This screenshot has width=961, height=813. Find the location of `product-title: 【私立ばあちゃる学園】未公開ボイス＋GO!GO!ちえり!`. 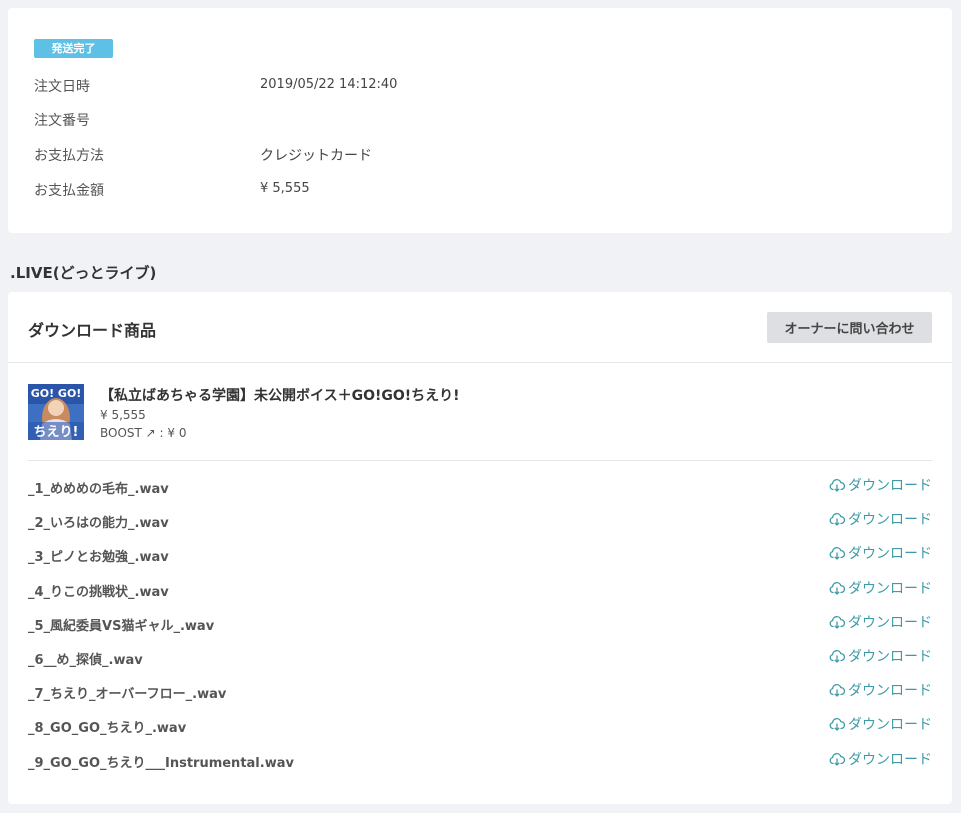

product-title: 【私立ばあちゃる学園】未公開ボイス＋GO!GO!ちえり! is located at coordinates (280, 395).